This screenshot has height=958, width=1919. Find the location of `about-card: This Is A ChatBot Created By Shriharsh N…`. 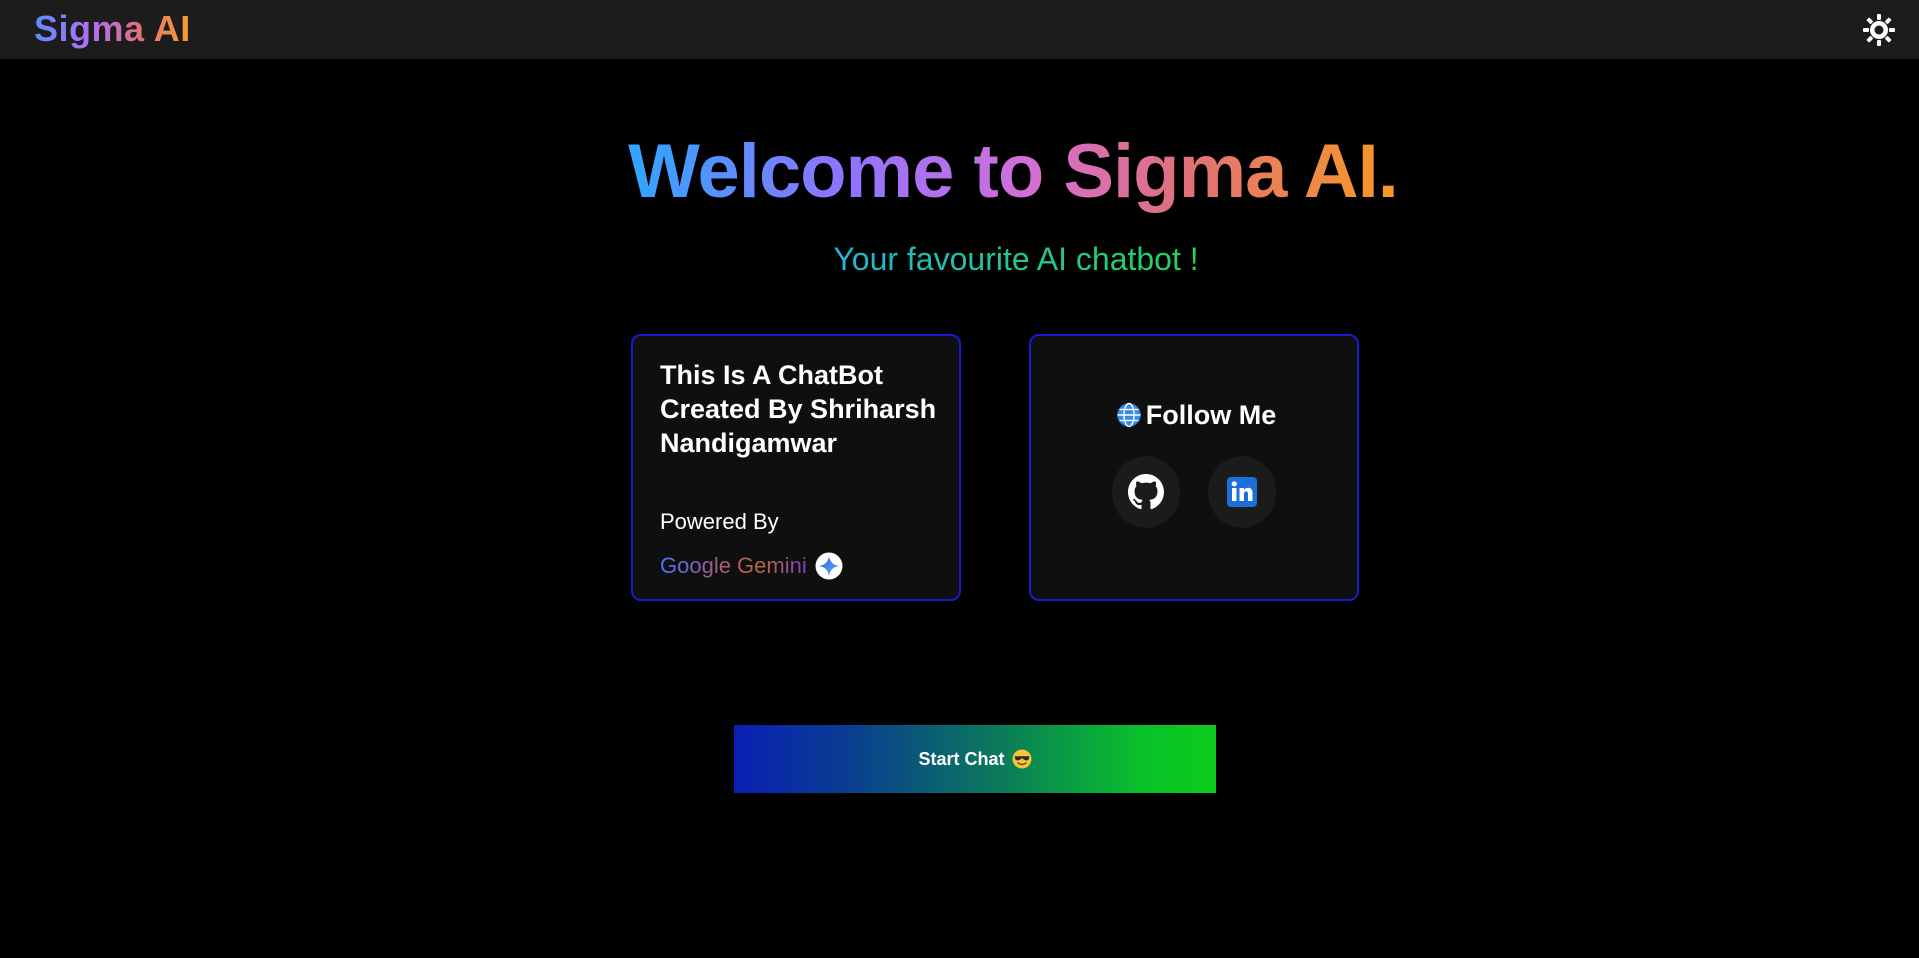

about-card: This Is A ChatBot Created By Shriharsh N… is located at coordinates (796, 467).